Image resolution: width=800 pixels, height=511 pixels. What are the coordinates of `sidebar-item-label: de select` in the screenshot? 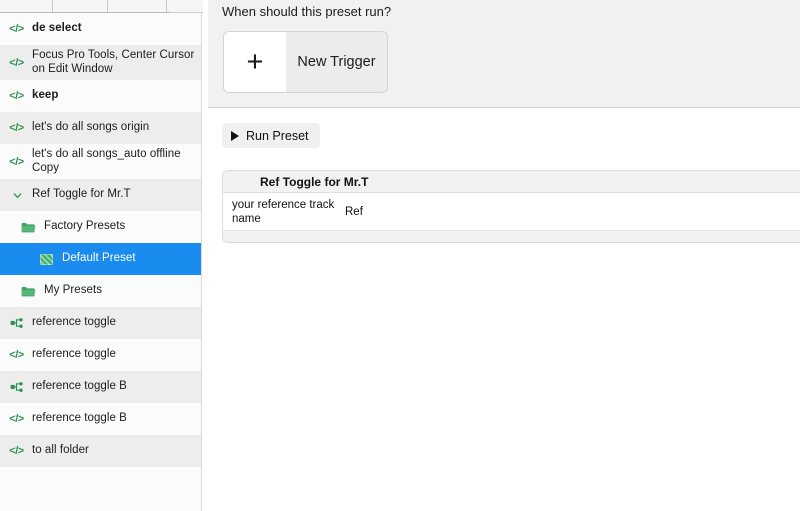 It's located at (57, 28).